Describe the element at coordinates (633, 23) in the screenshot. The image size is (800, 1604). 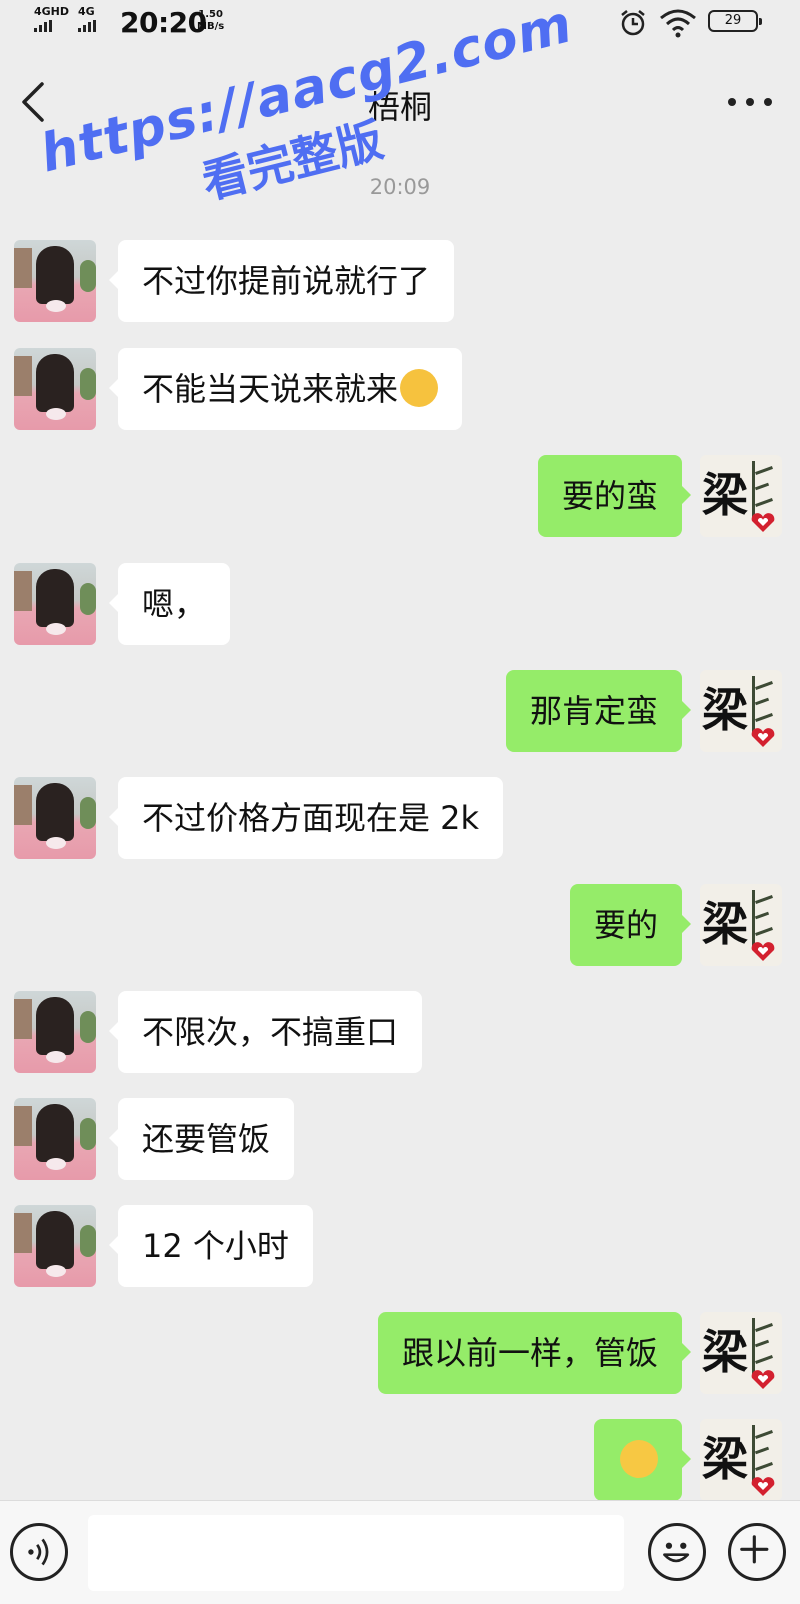
I see `alarm-icon` at that location.